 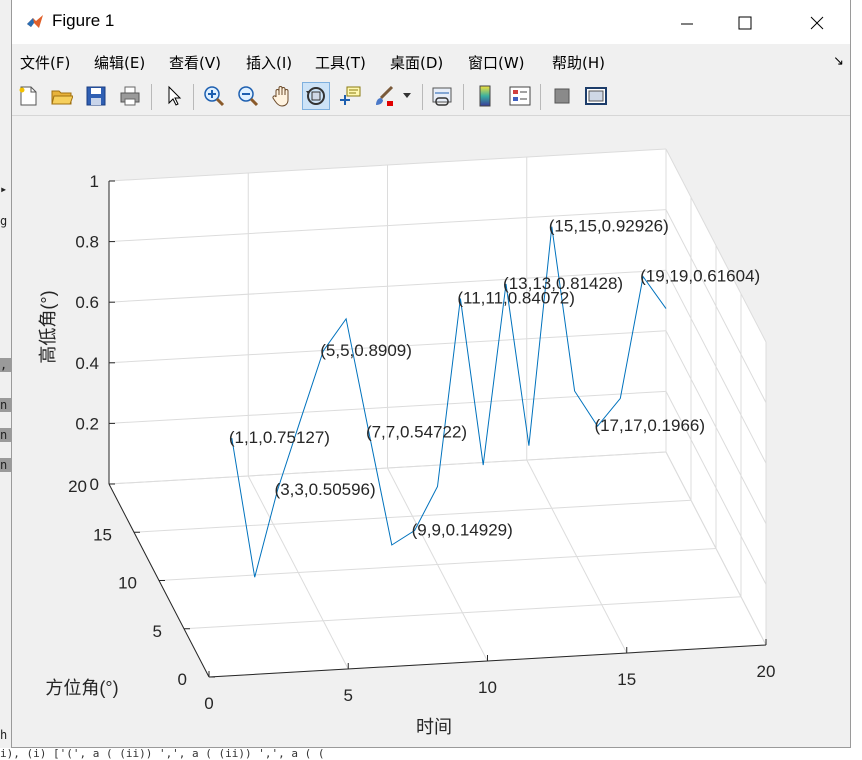 I want to click on y-tick-label: 20, so click(x=77, y=486).